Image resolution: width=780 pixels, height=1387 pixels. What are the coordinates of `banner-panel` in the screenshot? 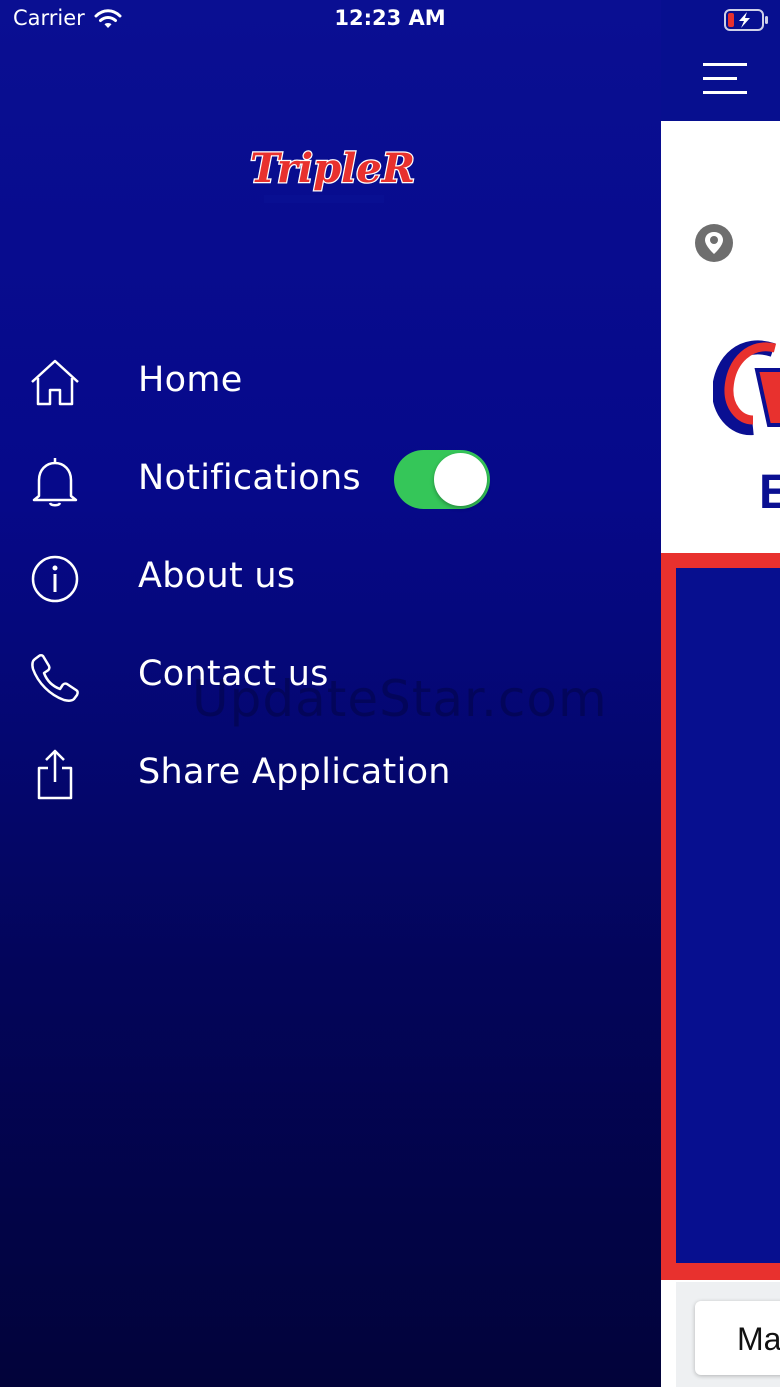 It's located at (728, 915).